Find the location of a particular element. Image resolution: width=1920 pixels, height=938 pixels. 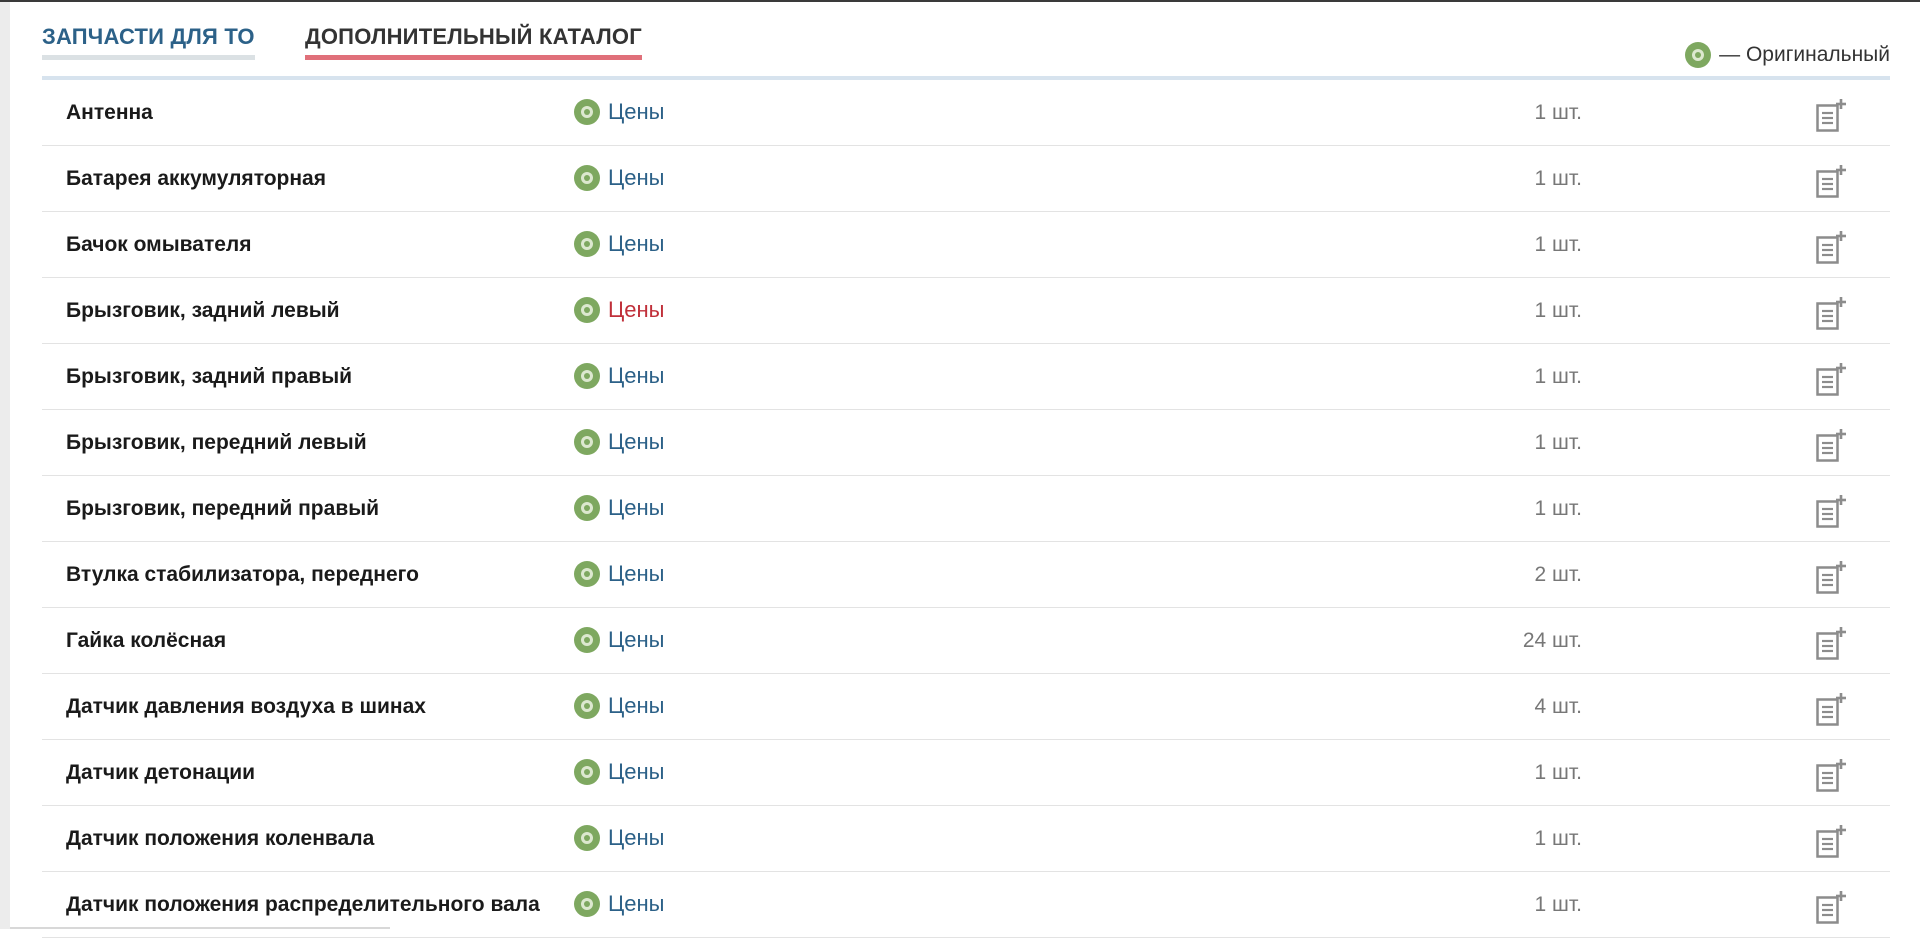

part-name: Брызговик, передний левый is located at coordinates (216, 442).